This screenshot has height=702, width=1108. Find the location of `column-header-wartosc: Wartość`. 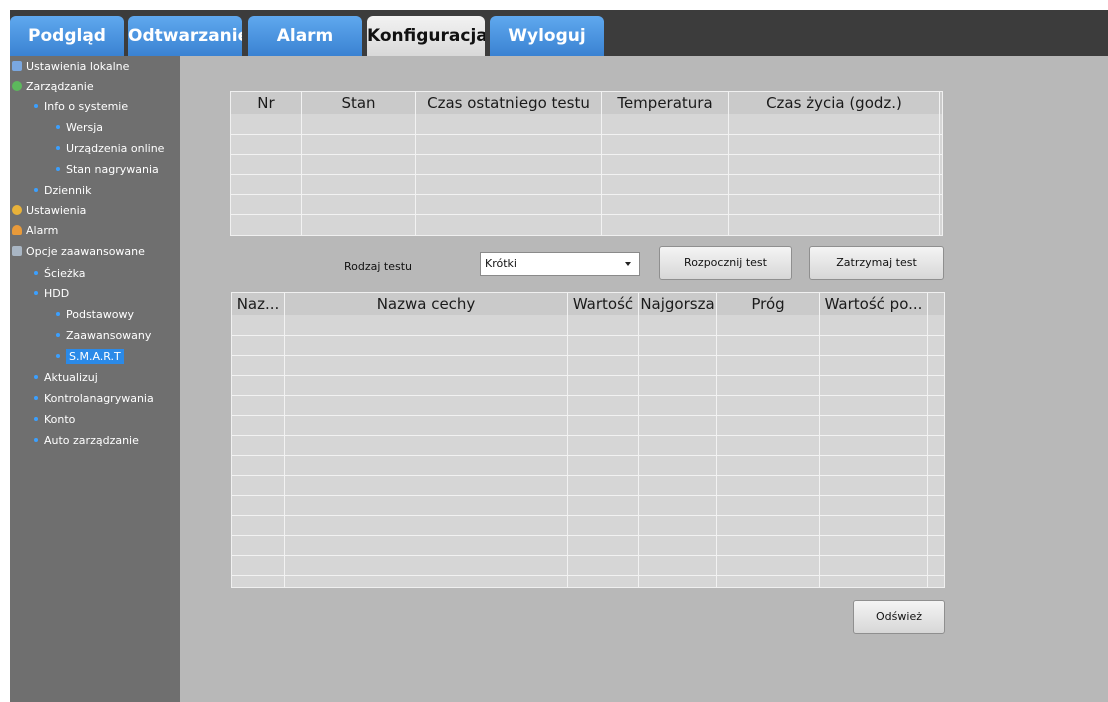

column-header-wartosc: Wartość is located at coordinates (603, 304).